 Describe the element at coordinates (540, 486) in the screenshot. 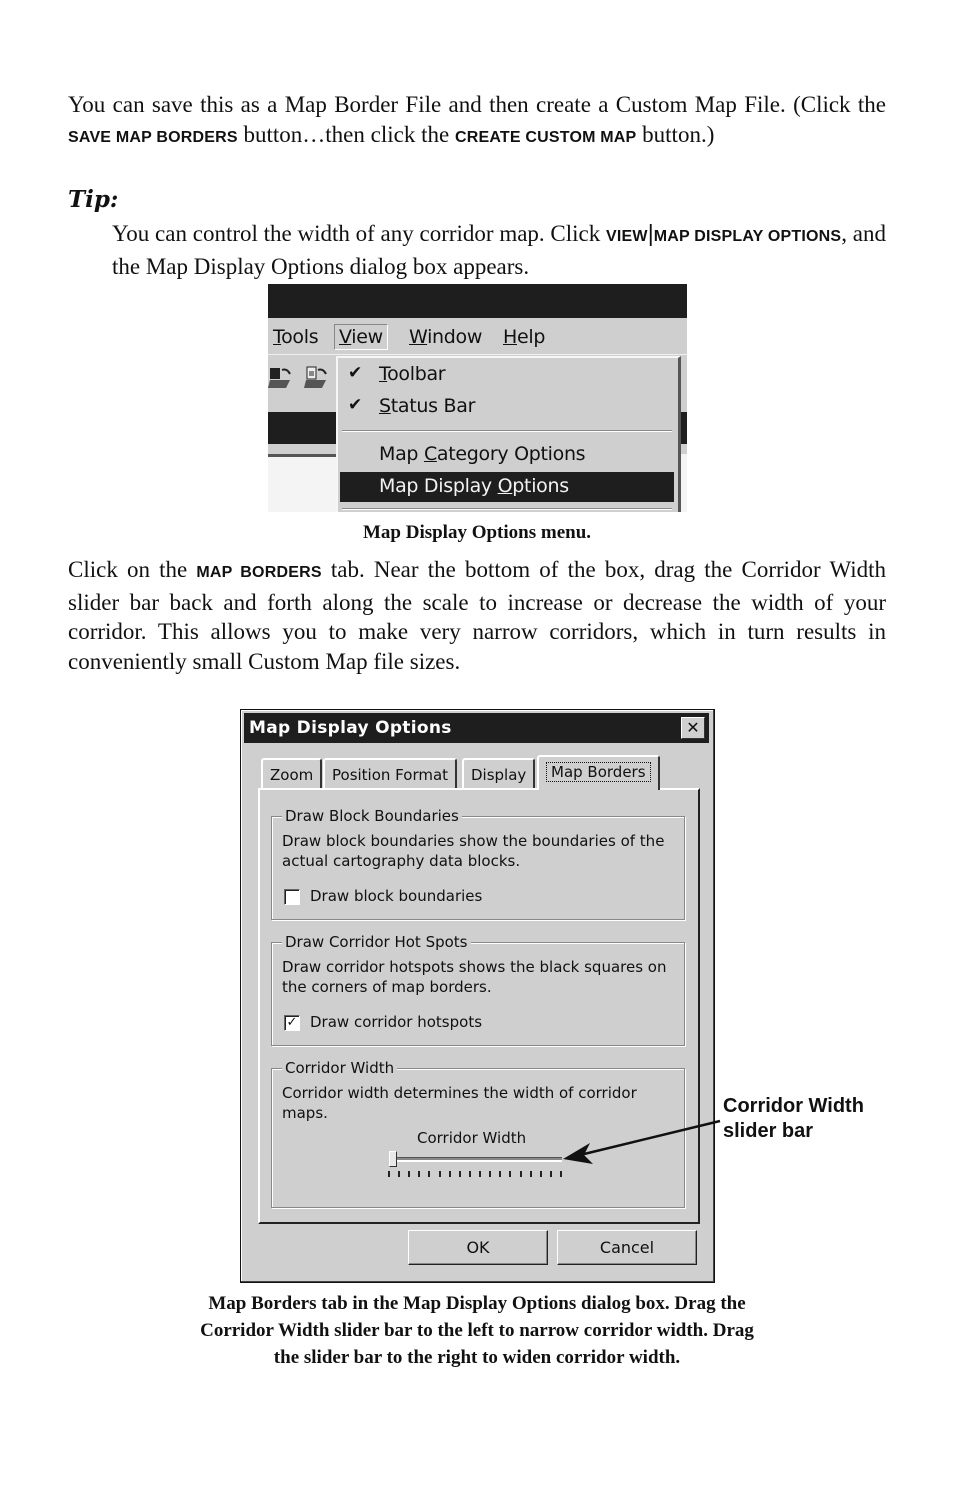

I see `label-rest: ptions` at that location.